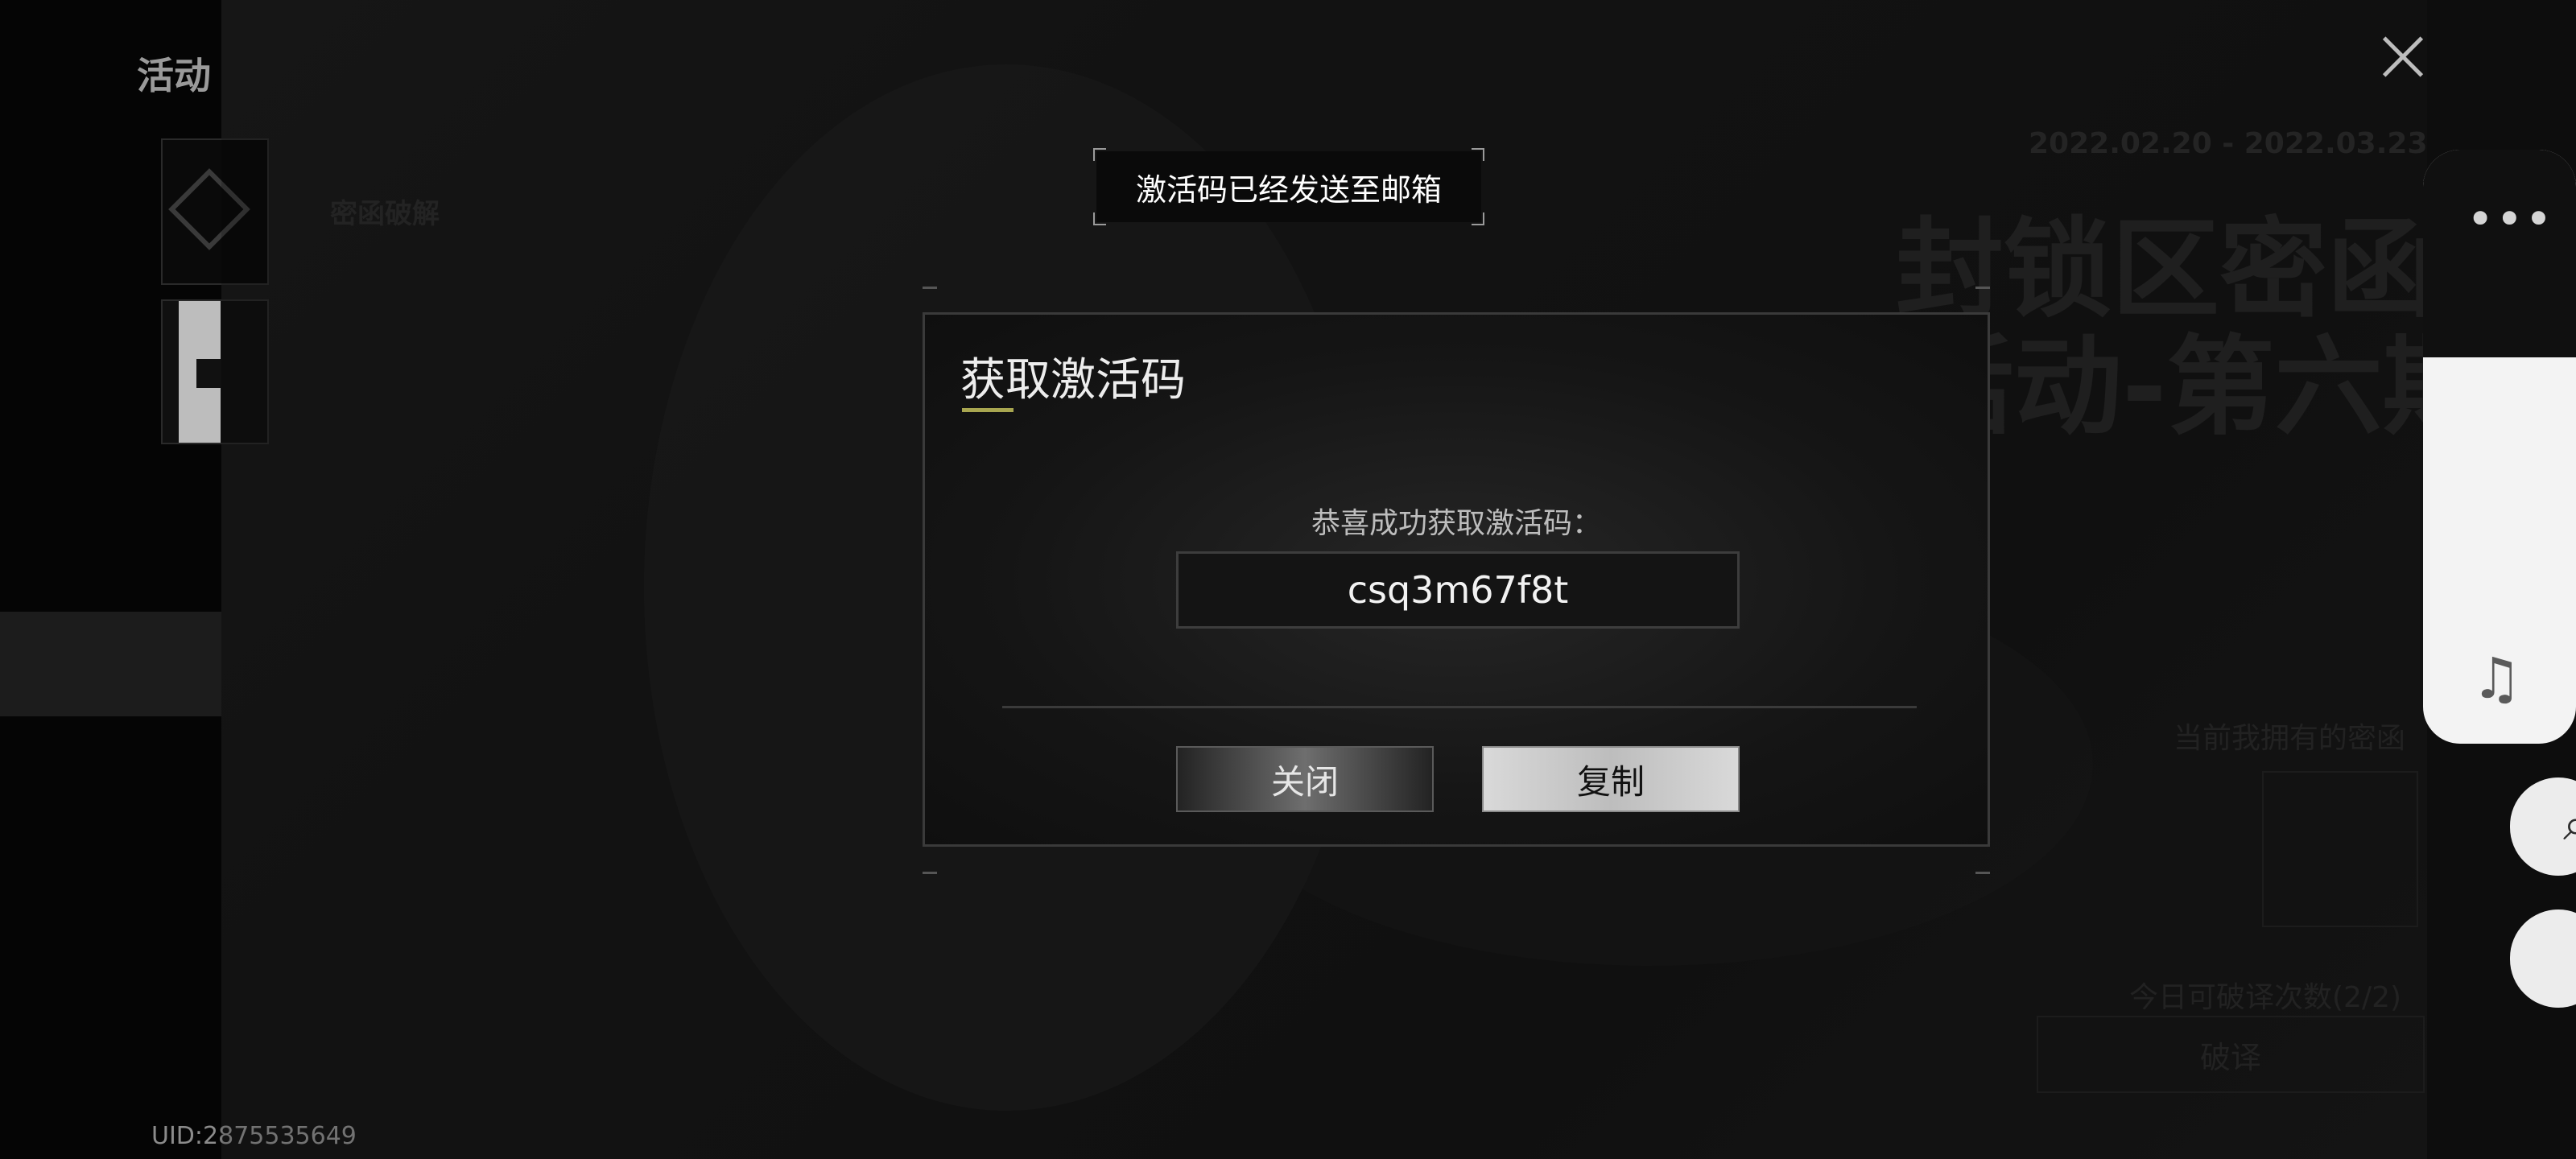  What do you see at coordinates (2569, 824) in the screenshot?
I see `search-icon: ⌕` at bounding box center [2569, 824].